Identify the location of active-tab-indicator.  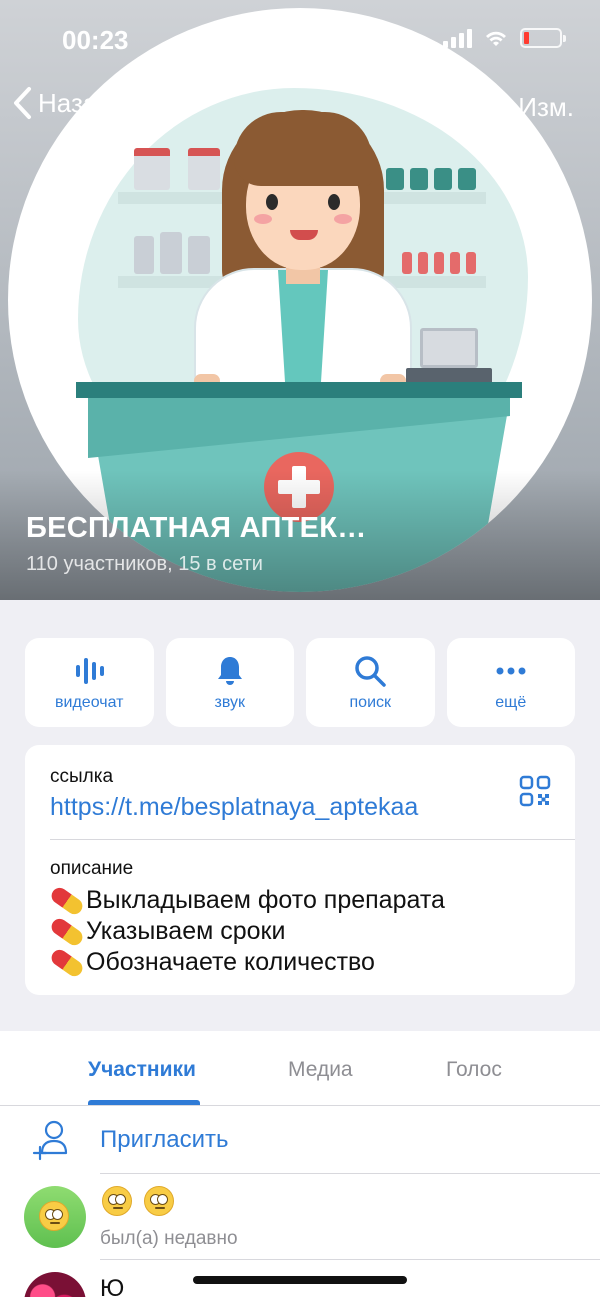
(144, 1102).